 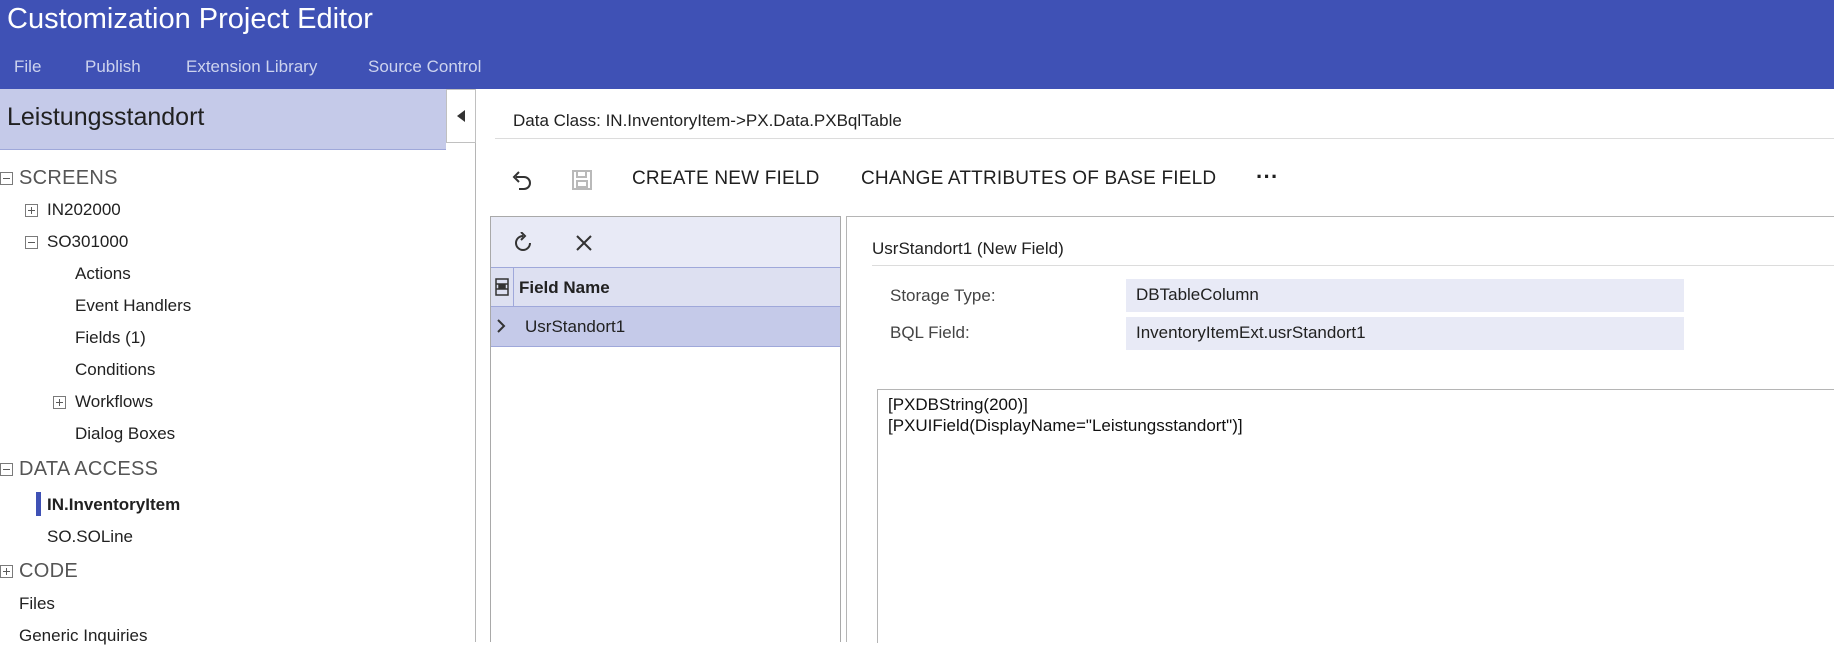 What do you see at coordinates (502, 289) in the screenshot?
I see `column-config-icon` at bounding box center [502, 289].